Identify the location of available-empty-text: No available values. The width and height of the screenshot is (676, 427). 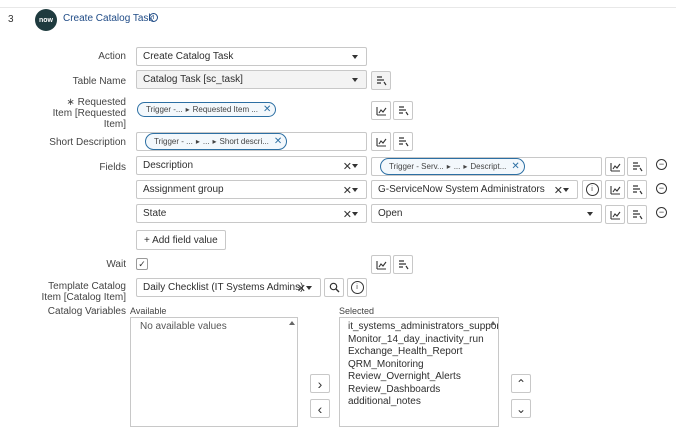
(183, 326).